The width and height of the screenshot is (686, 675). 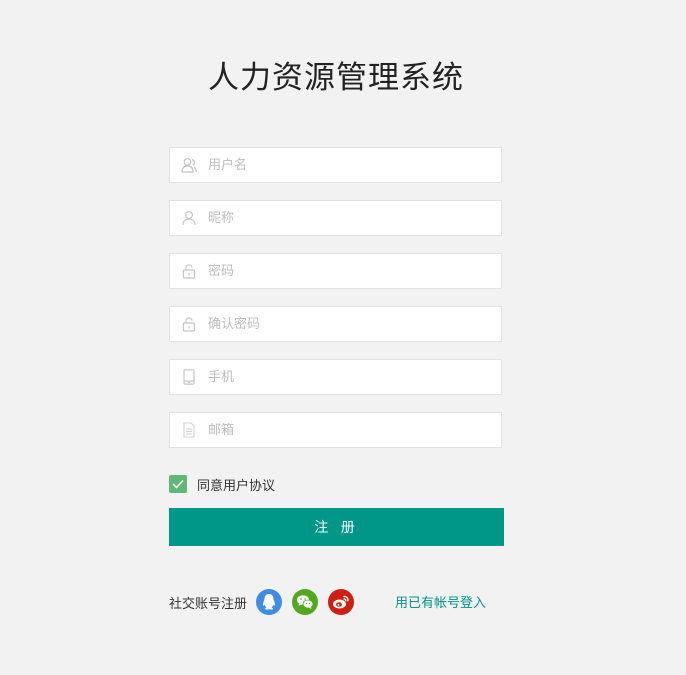 I want to click on password-field, so click(x=335, y=271).